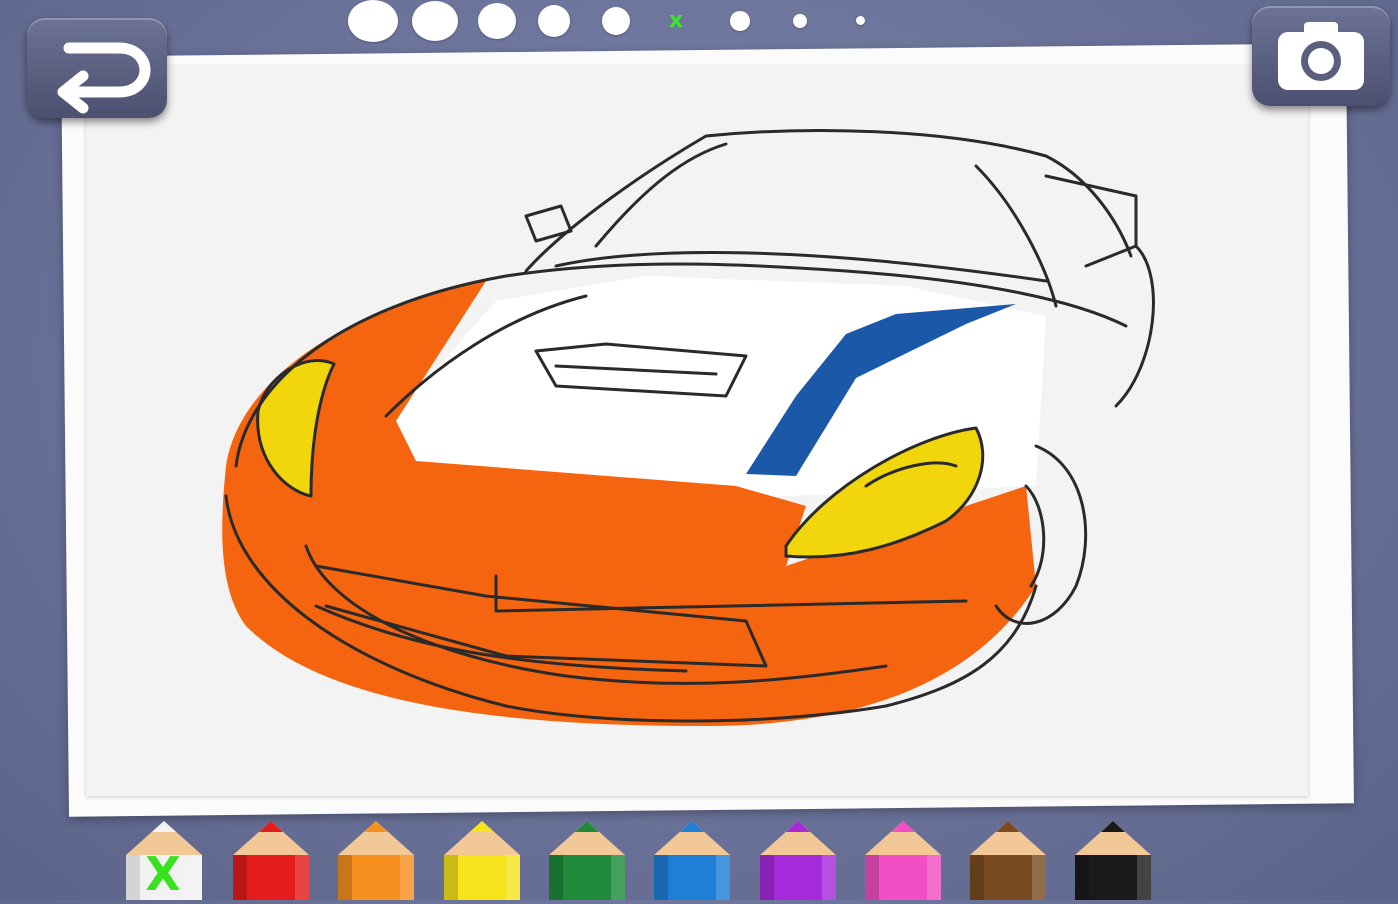 The width and height of the screenshot is (1398, 904). I want to click on crayon-brown-icon, so click(1008, 860).